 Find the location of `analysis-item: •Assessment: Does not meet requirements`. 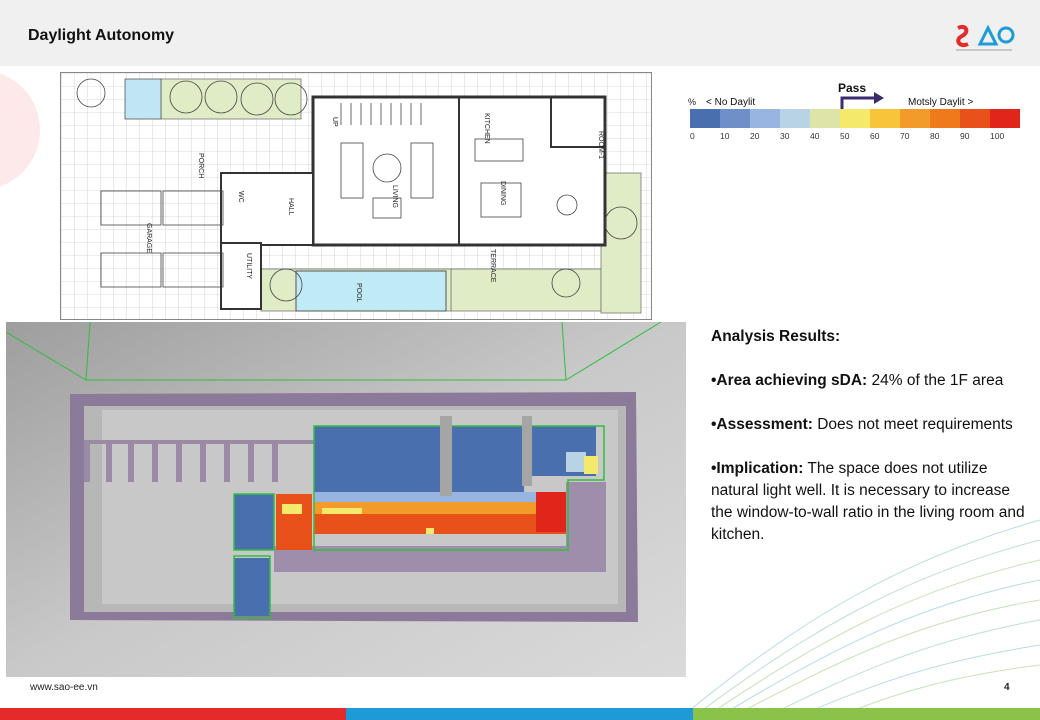

analysis-item: •Assessment: Does not meet requirements is located at coordinates (862, 424).